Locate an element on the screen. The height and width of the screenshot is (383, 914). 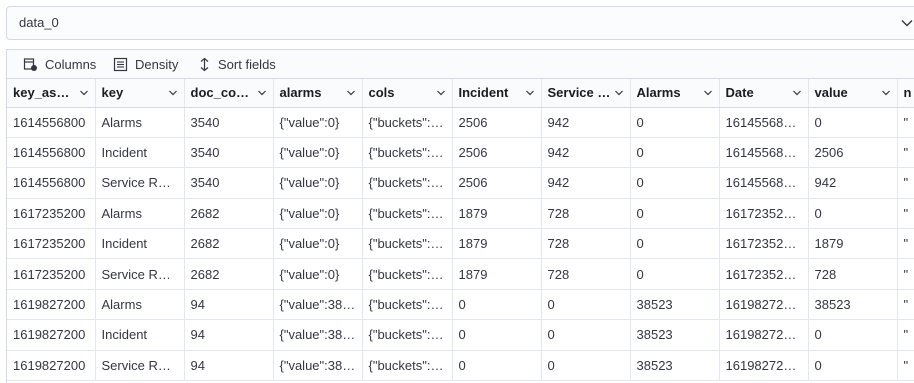
table-cell: Incident is located at coordinates (140, 335).